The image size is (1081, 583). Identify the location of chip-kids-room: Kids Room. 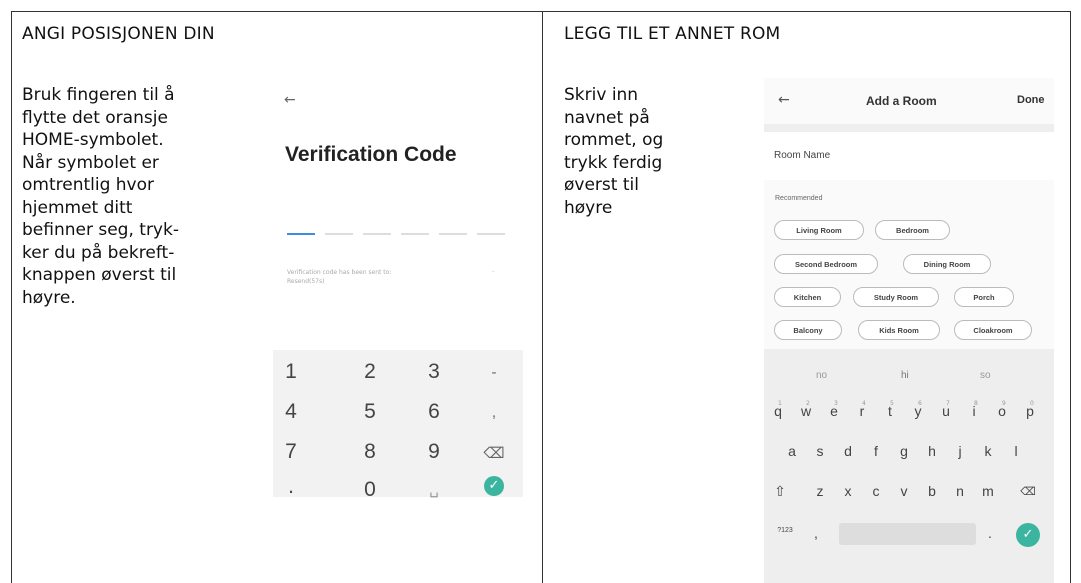
(899, 330).